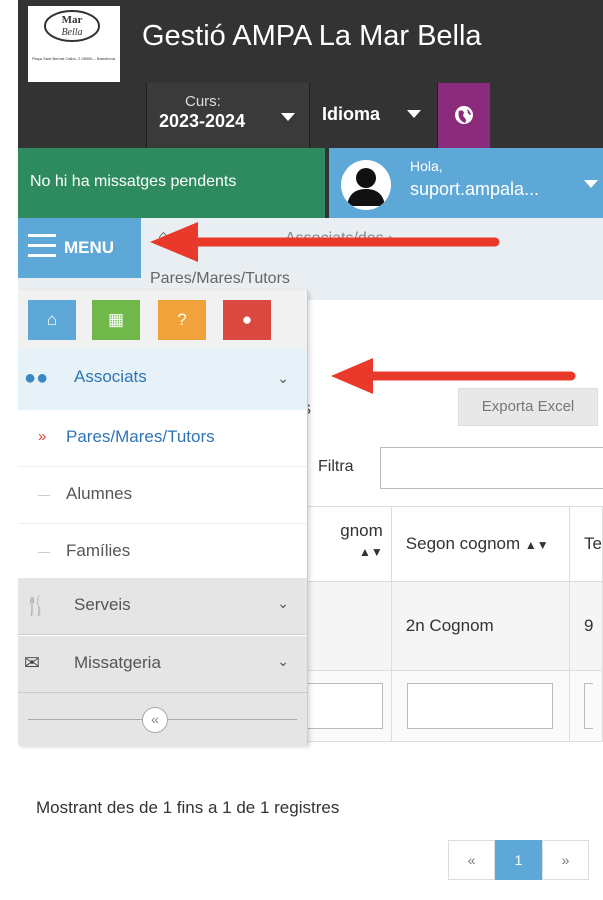 This screenshot has width=603, height=900. I want to click on hamburger-icon, so click(42, 249).